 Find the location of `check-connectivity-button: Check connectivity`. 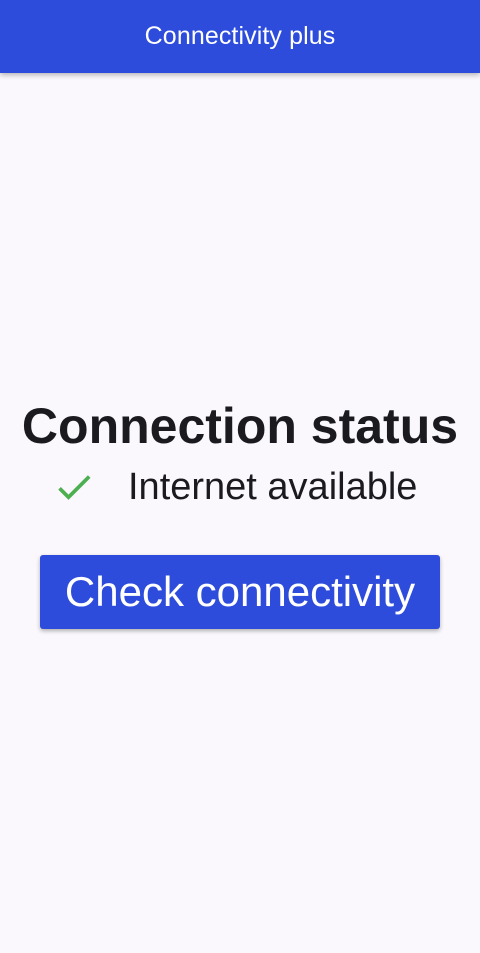

check-connectivity-button: Check connectivity is located at coordinates (240, 592).